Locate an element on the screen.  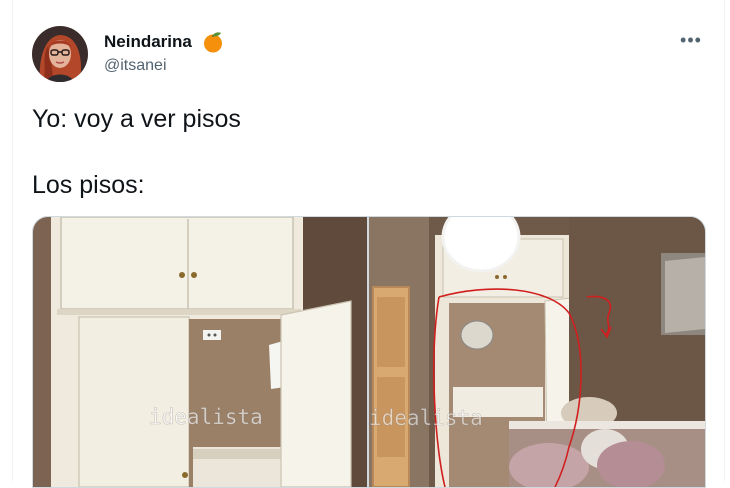
tangerine-emoji-icon is located at coordinates (213, 42).